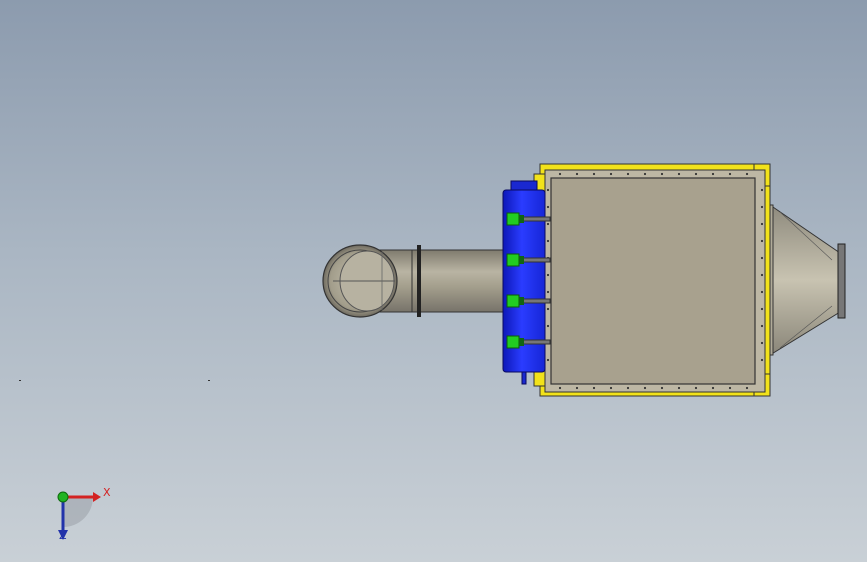  Describe the element at coordinates (107, 492) in the screenshot. I see `x-axis-label: X` at that location.